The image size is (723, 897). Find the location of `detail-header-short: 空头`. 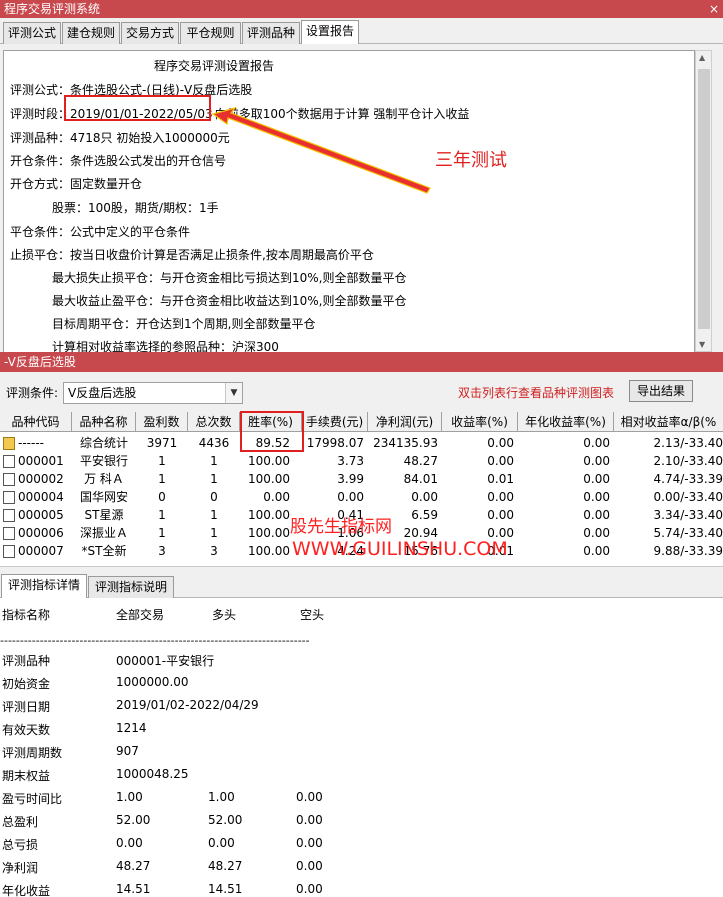

detail-header-short: 空头 is located at coordinates (312, 615).